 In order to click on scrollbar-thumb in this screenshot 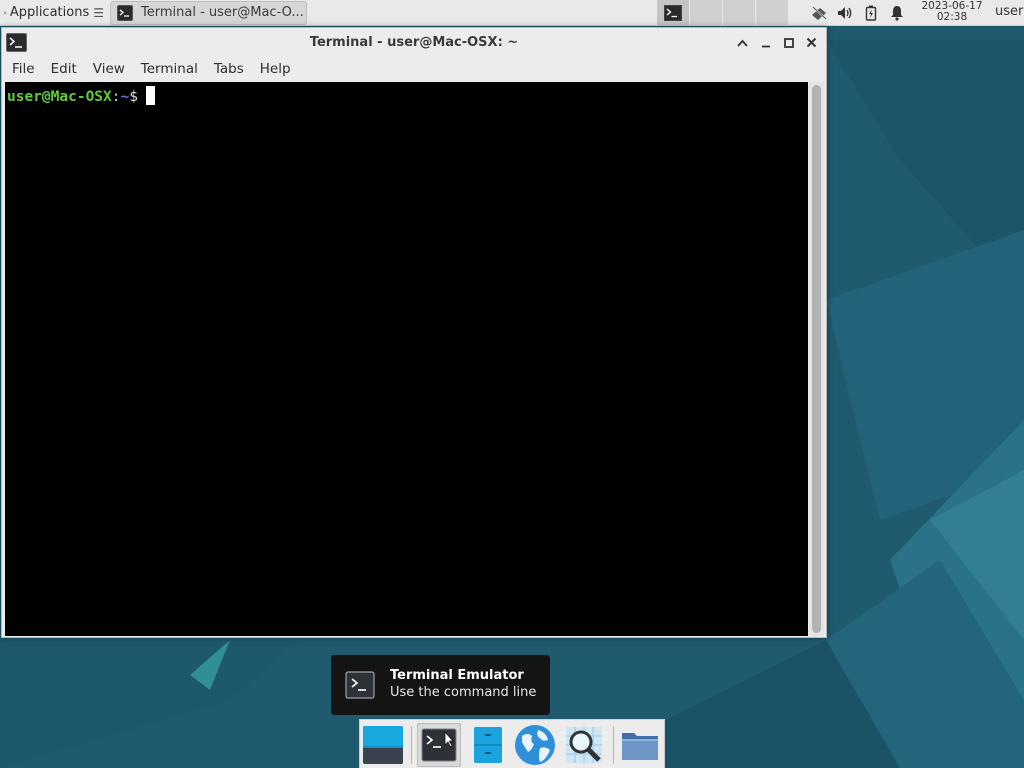, I will do `click(816, 359)`.